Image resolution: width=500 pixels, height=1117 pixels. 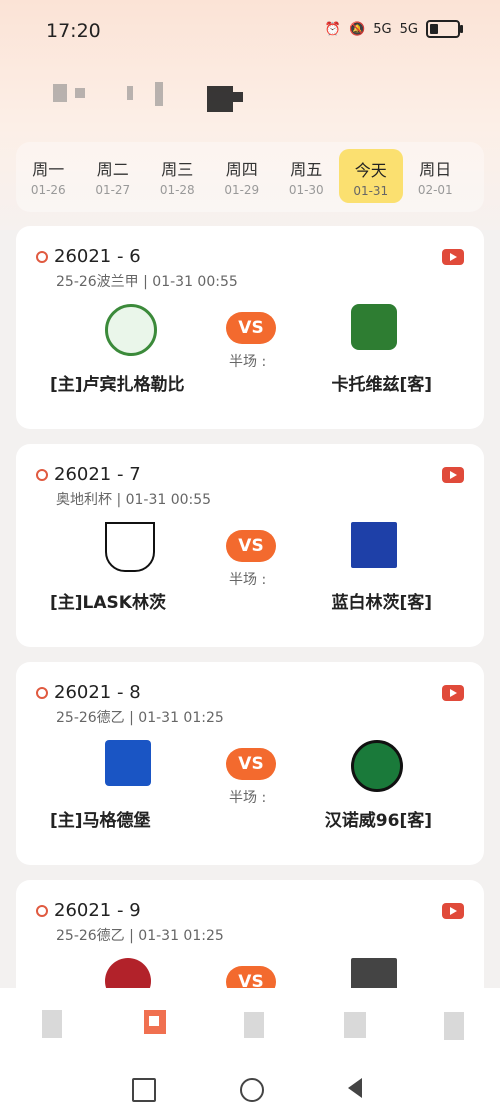 I want to click on signal-icon-1: 5G, so click(x=382, y=29).